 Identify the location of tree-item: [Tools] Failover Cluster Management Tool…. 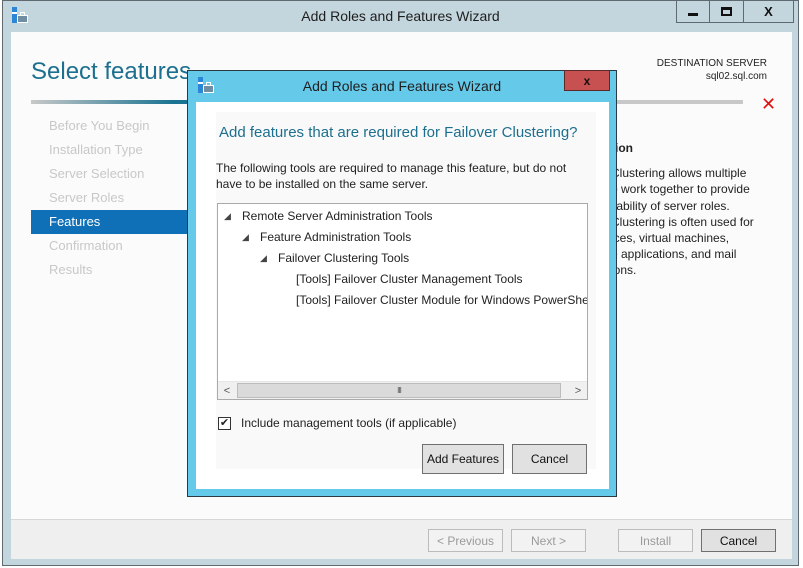
(409, 279).